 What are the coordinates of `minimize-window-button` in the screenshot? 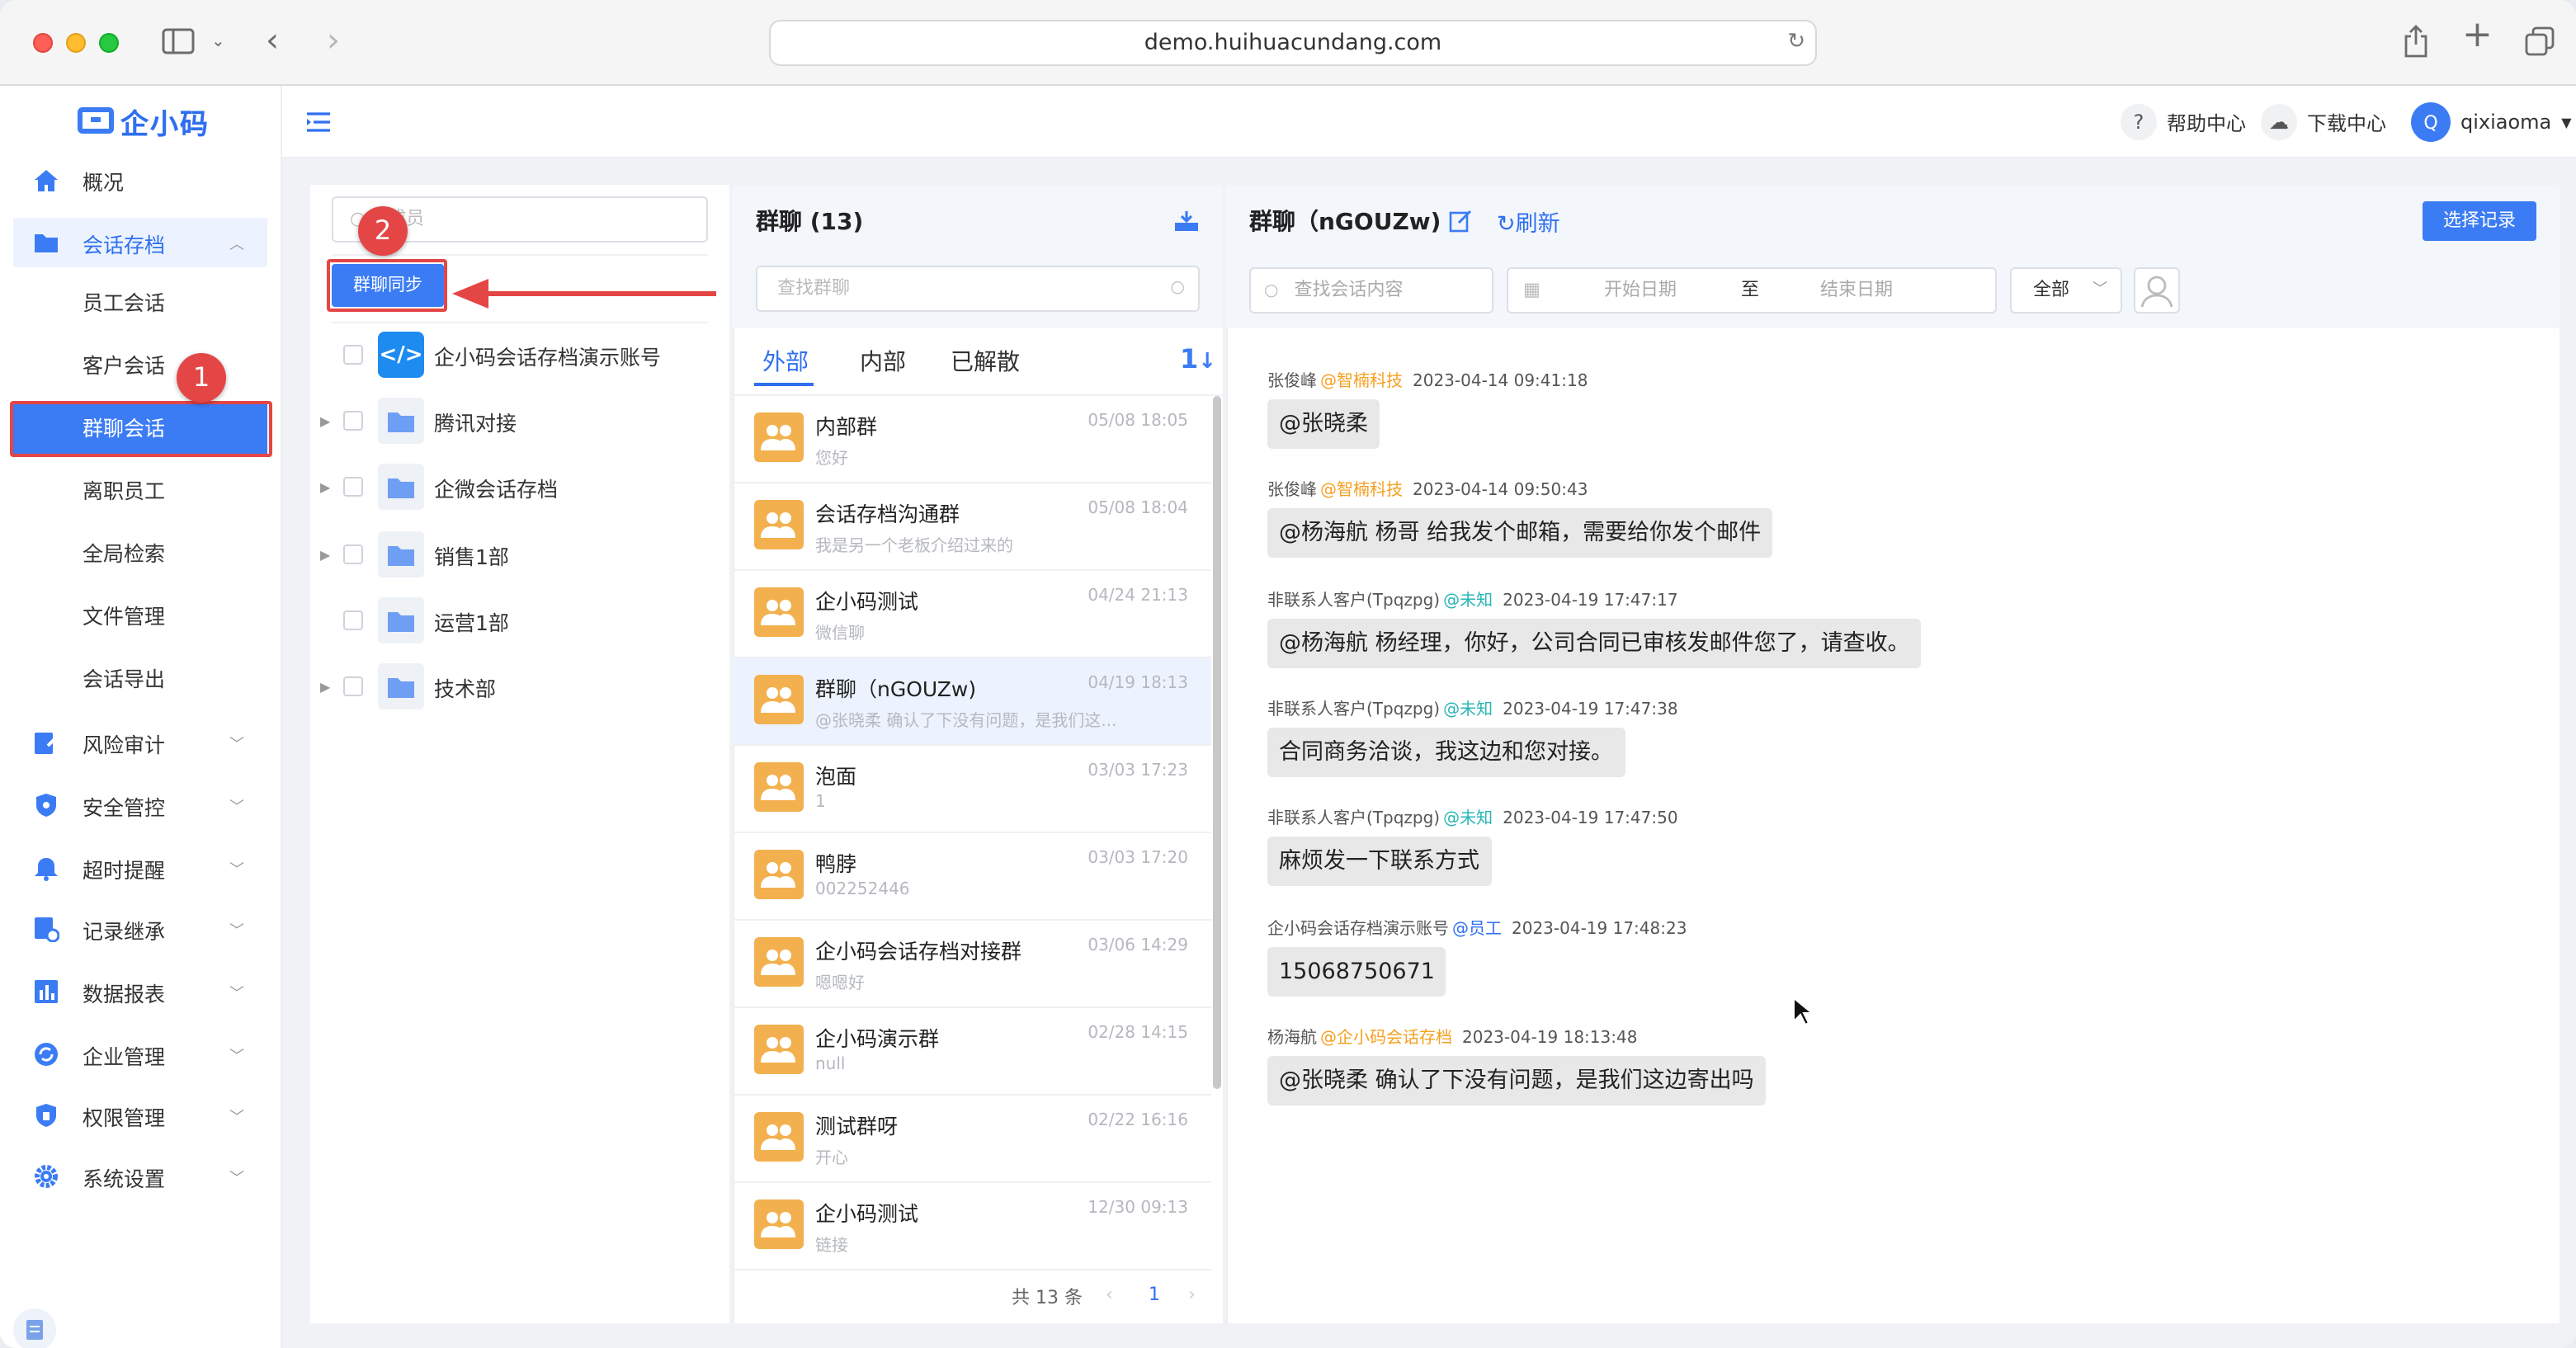 It's located at (76, 43).